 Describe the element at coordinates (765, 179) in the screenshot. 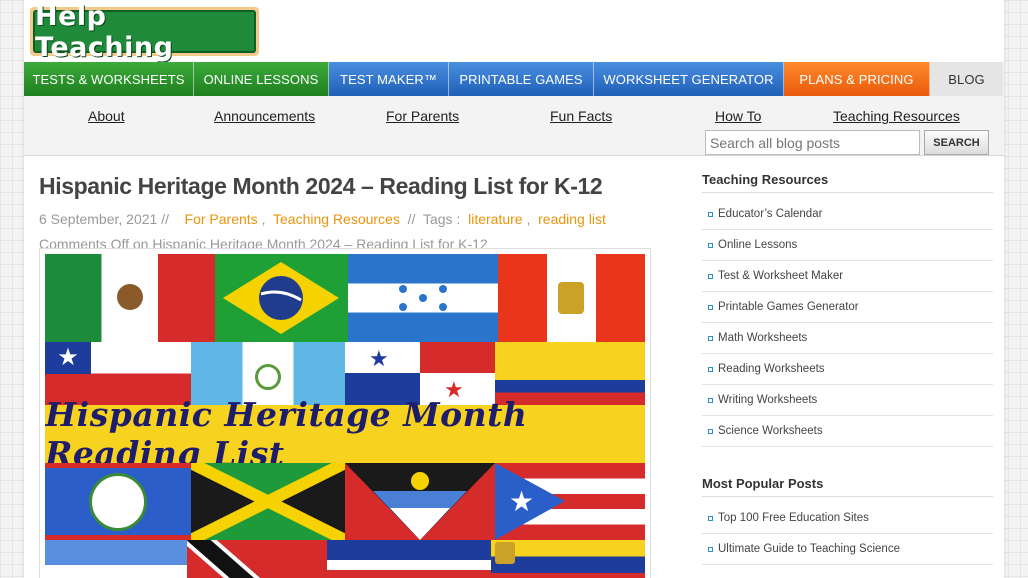

I see `sidebar-heading-resources: Teaching Resources` at that location.